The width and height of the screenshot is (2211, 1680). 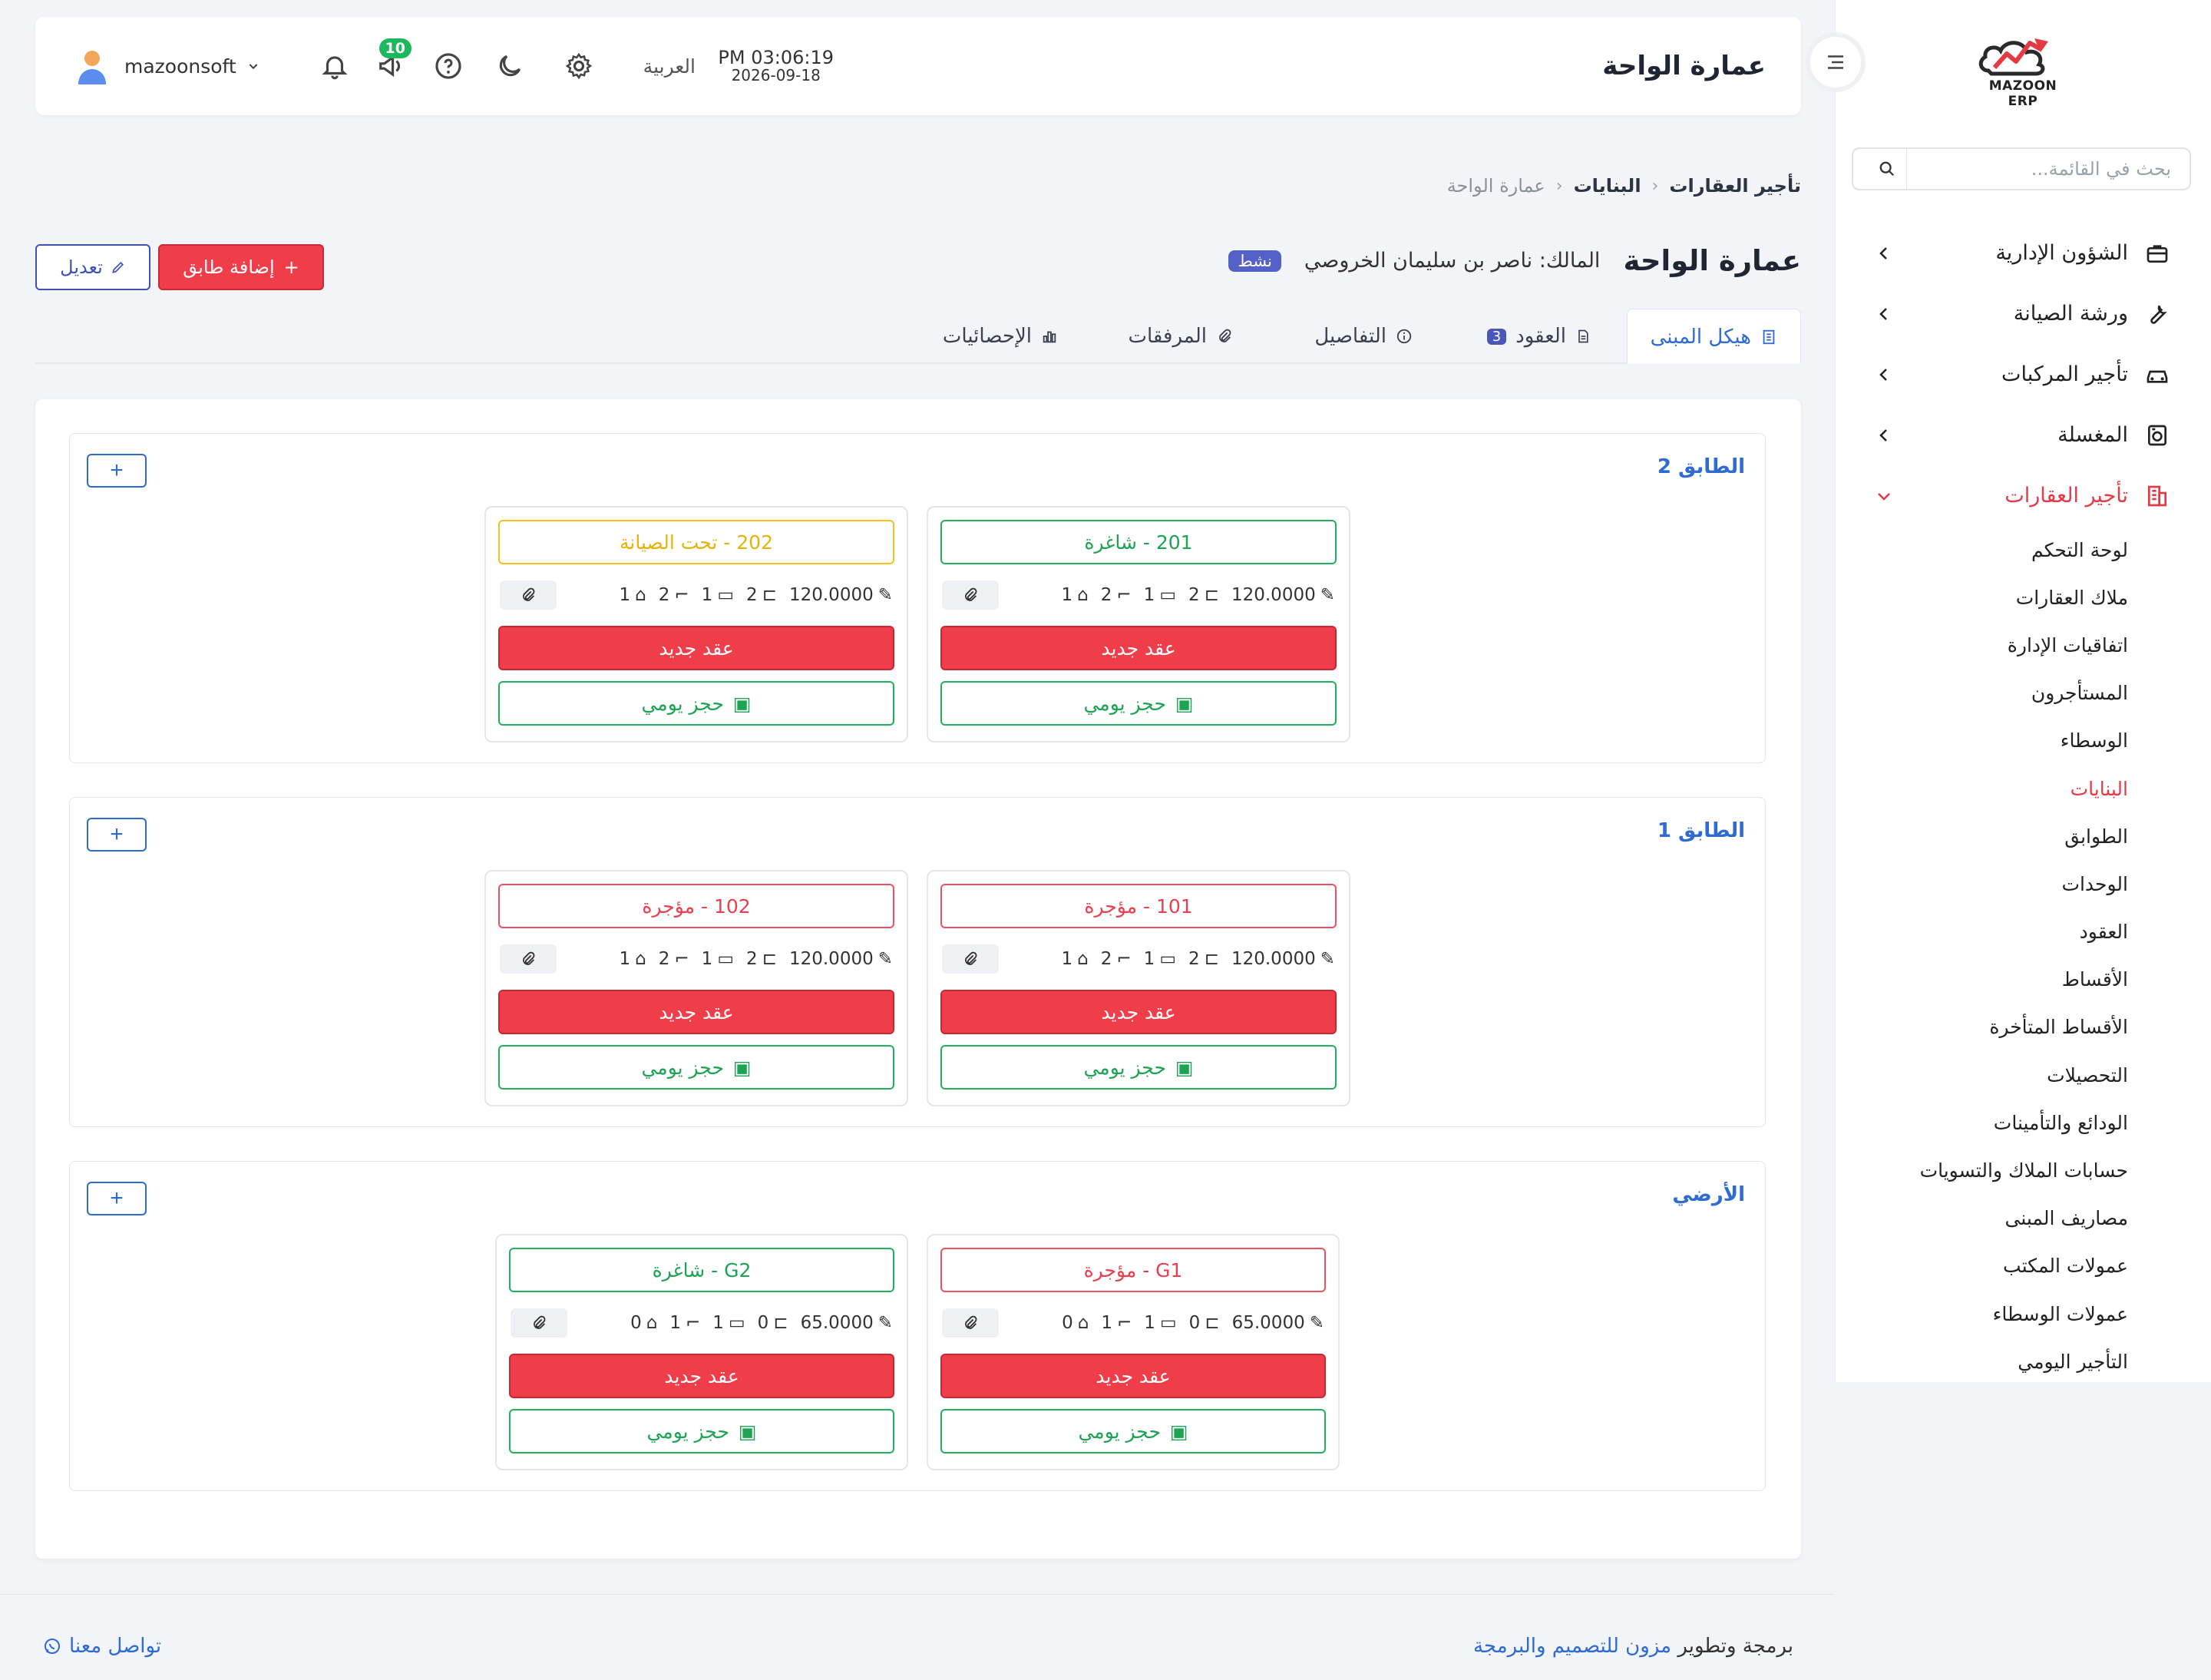 What do you see at coordinates (1138, 906) in the screenshot?
I see `unit-status: 101 - مؤجرة` at bounding box center [1138, 906].